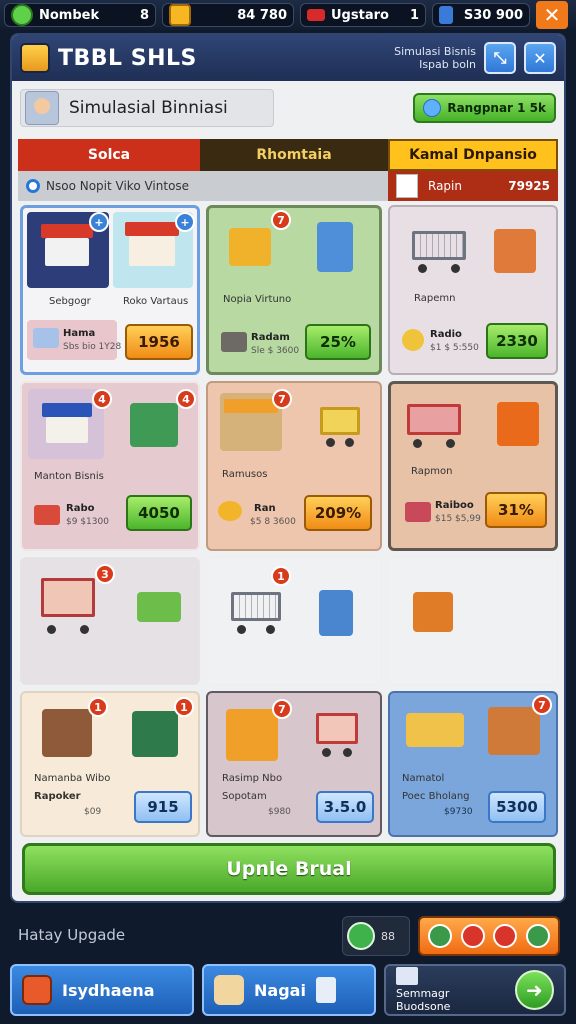  I want to click on flag-icon, so click(446, 15).